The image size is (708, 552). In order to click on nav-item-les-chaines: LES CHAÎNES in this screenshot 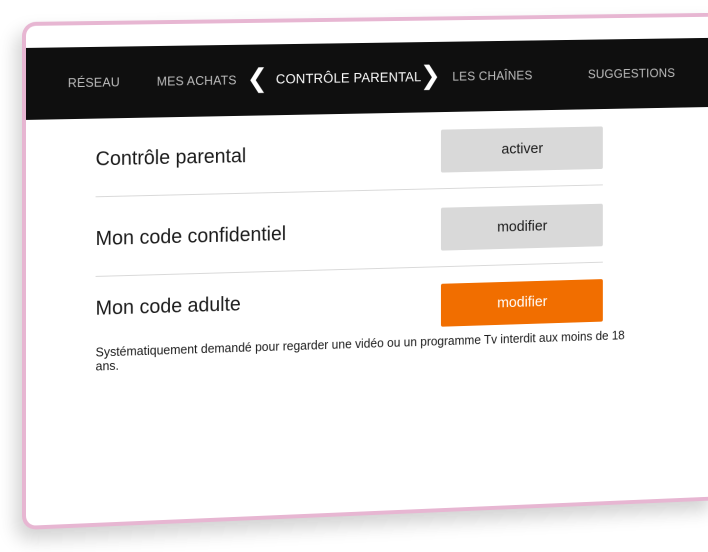, I will do `click(492, 75)`.